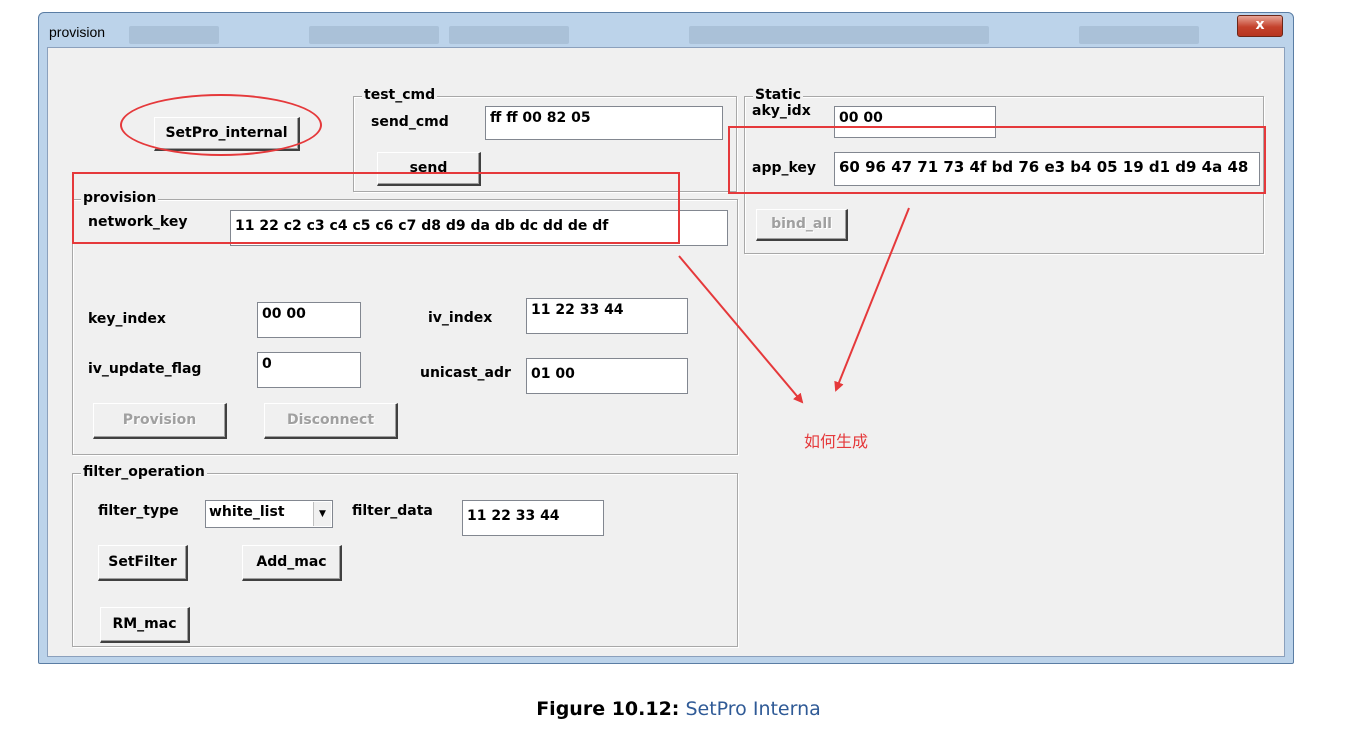 The width and height of the screenshot is (1357, 742). What do you see at coordinates (836, 441) in the screenshot?
I see `annotation-note: 如何生成` at bounding box center [836, 441].